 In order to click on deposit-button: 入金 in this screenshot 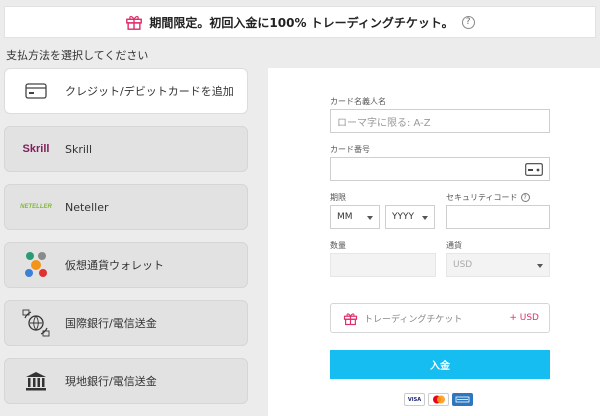, I will do `click(440, 364)`.